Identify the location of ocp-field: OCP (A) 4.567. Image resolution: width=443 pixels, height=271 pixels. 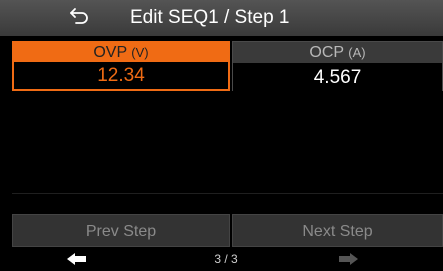
(337, 66).